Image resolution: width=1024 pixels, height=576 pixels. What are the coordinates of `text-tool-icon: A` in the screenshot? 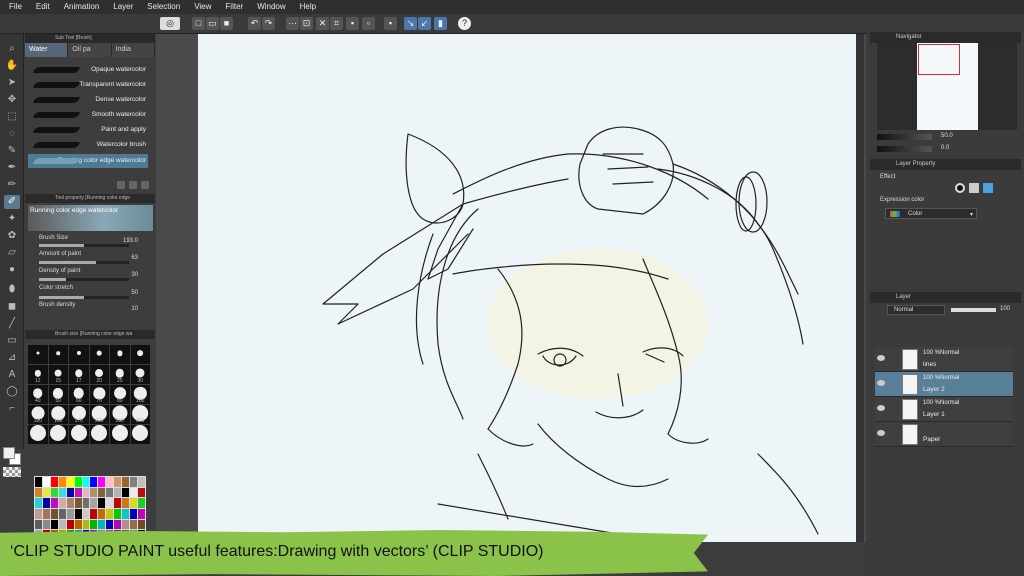 It's located at (12, 375).